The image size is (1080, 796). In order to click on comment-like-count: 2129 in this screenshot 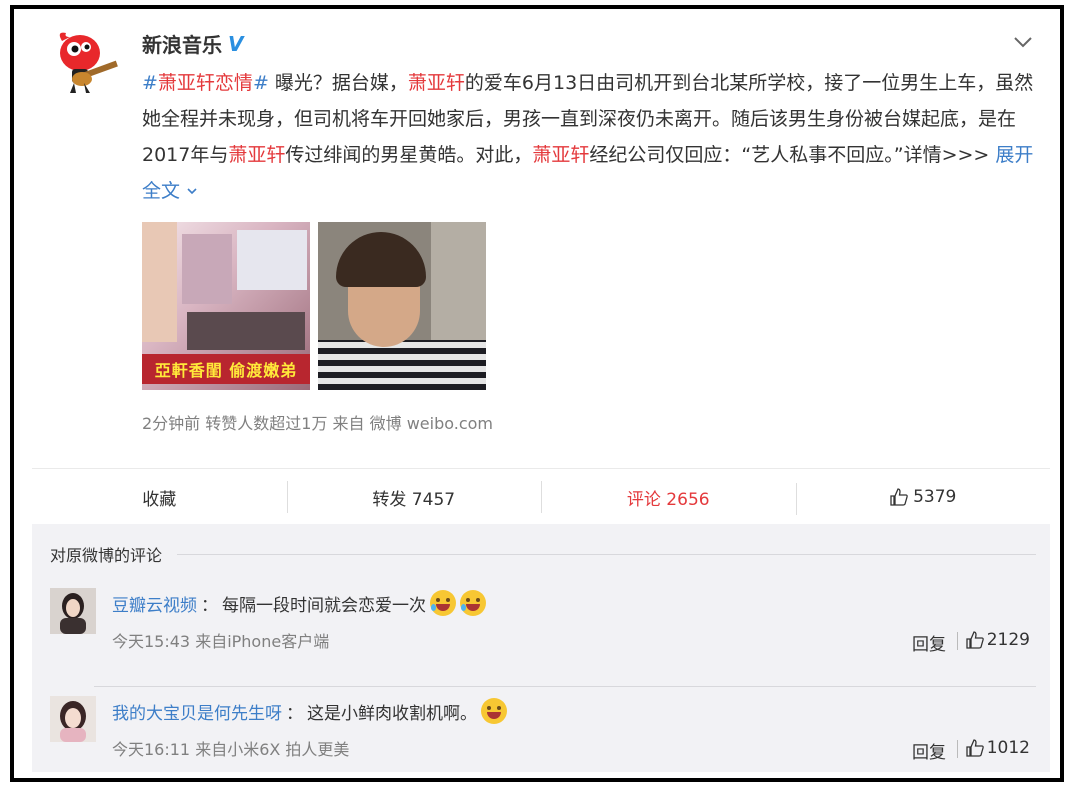, I will do `click(1008, 640)`.